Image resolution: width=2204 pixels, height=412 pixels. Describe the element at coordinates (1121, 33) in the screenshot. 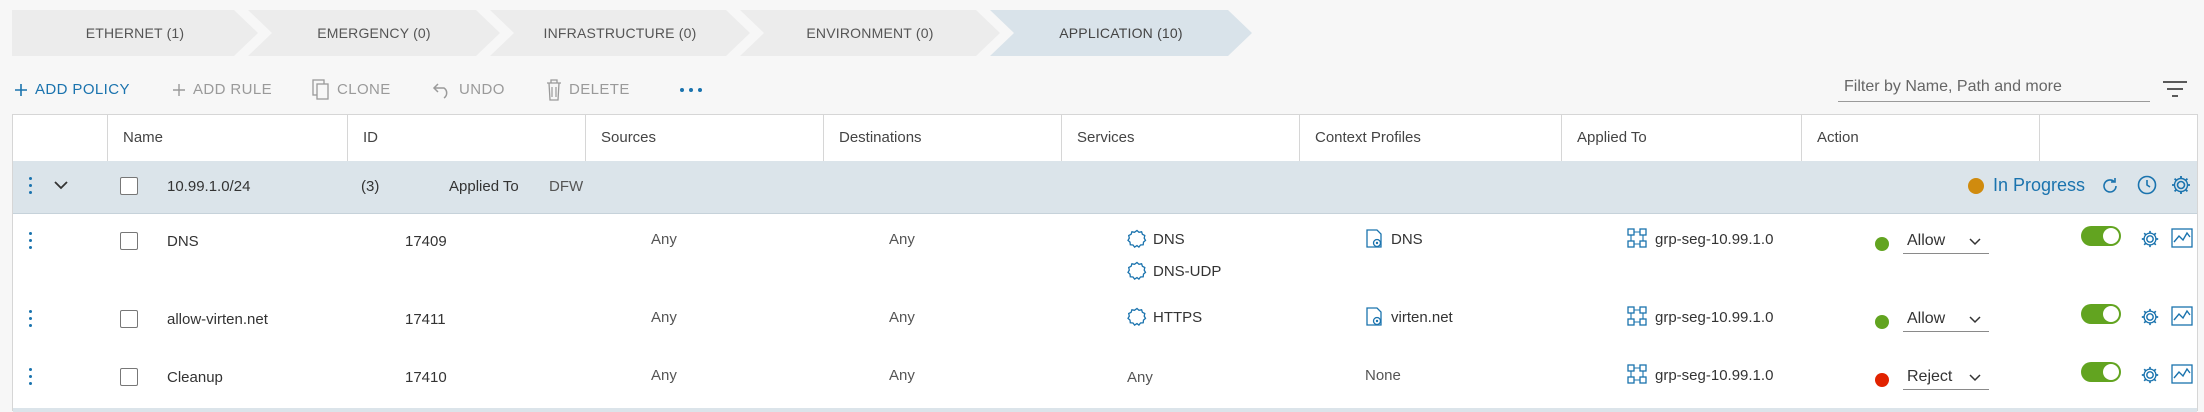

I see `tab-application: APPLICATION (10)` at that location.